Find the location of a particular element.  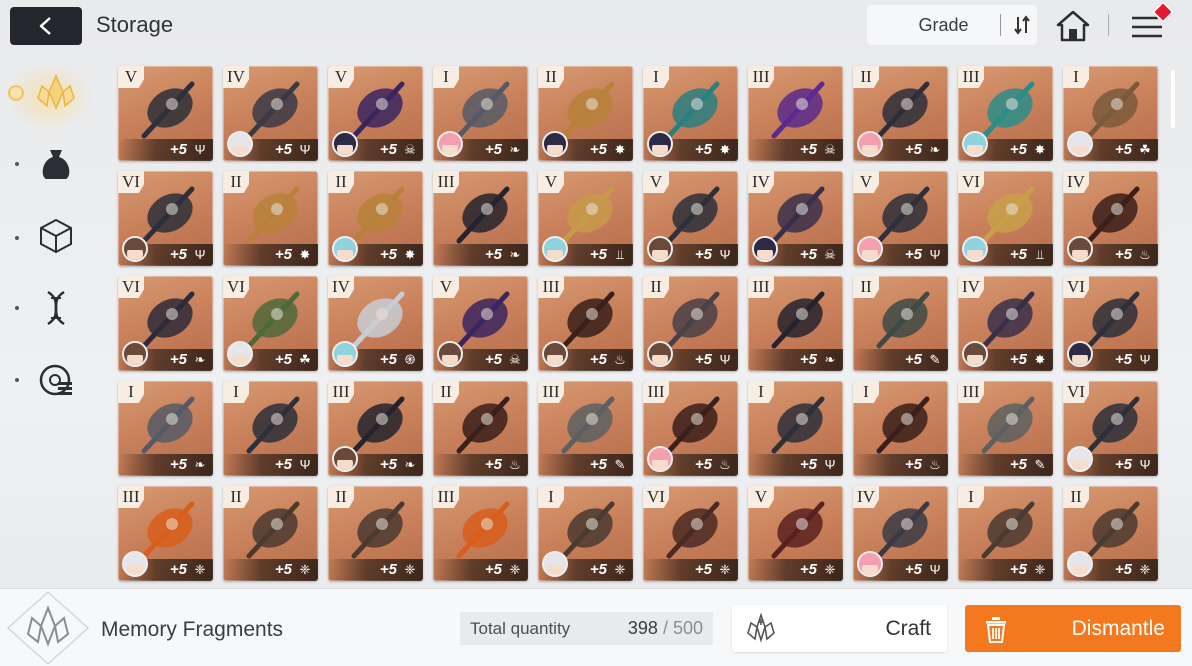

item-card: IV +5 ♨ is located at coordinates (1110, 218).